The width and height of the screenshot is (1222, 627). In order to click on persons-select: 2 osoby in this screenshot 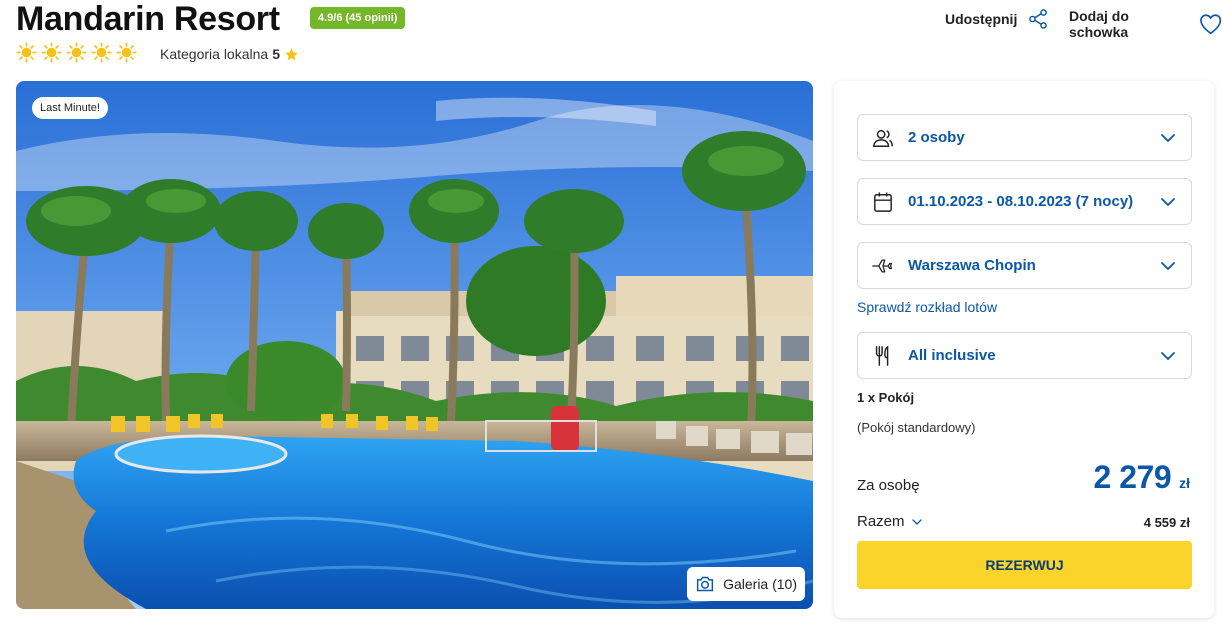, I will do `click(1024, 137)`.